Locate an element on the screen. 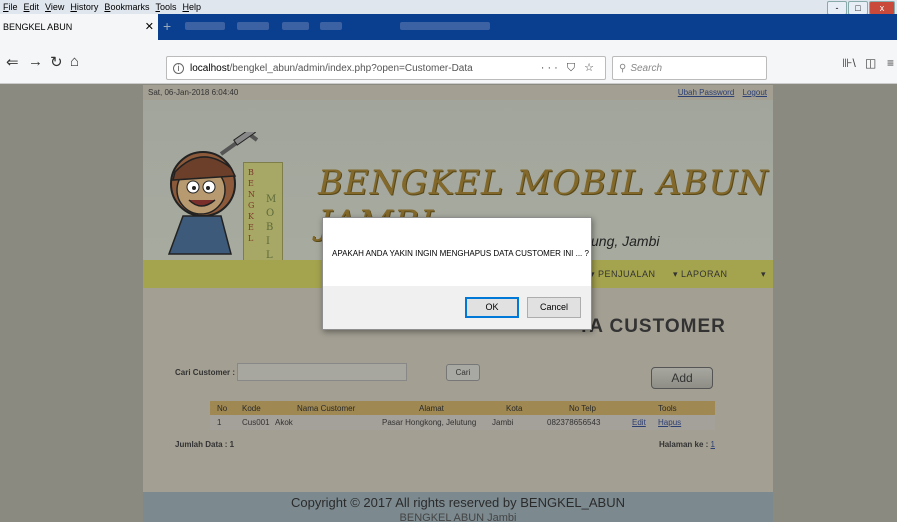 Image resolution: width=897 pixels, height=522 pixels. pagination: Halaman ke : 1 is located at coordinates (687, 444).